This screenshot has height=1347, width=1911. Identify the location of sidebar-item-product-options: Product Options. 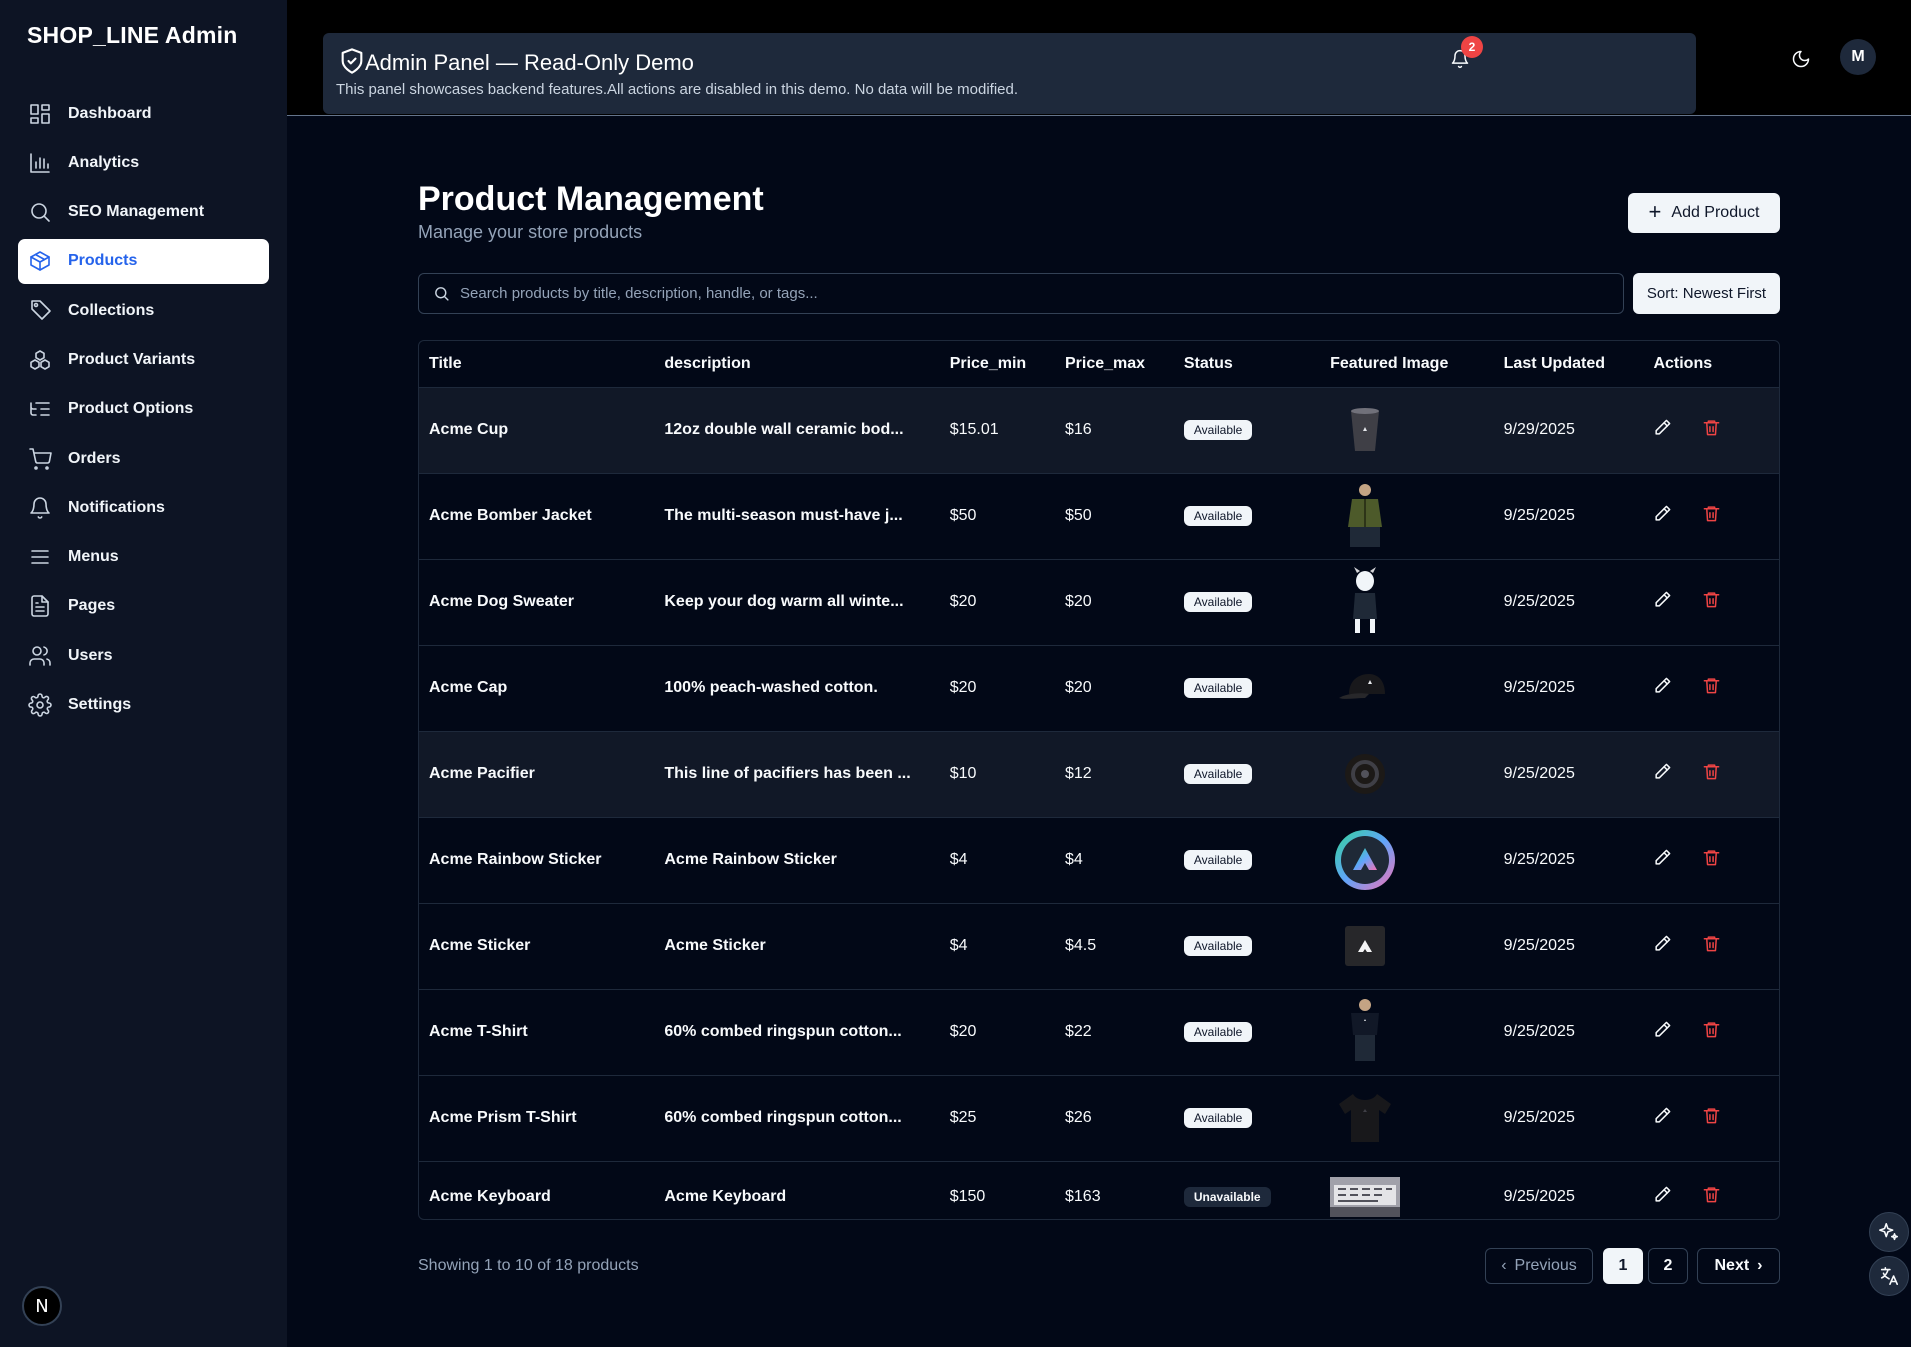
(143, 409).